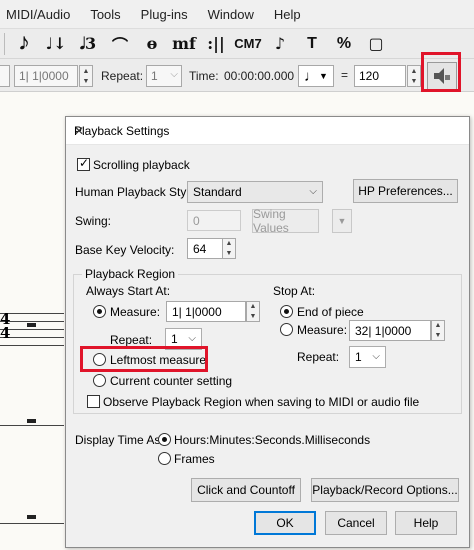  Describe the element at coordinates (376, 44) in the screenshot. I see `page-layout-tool-icon: ▢` at that location.